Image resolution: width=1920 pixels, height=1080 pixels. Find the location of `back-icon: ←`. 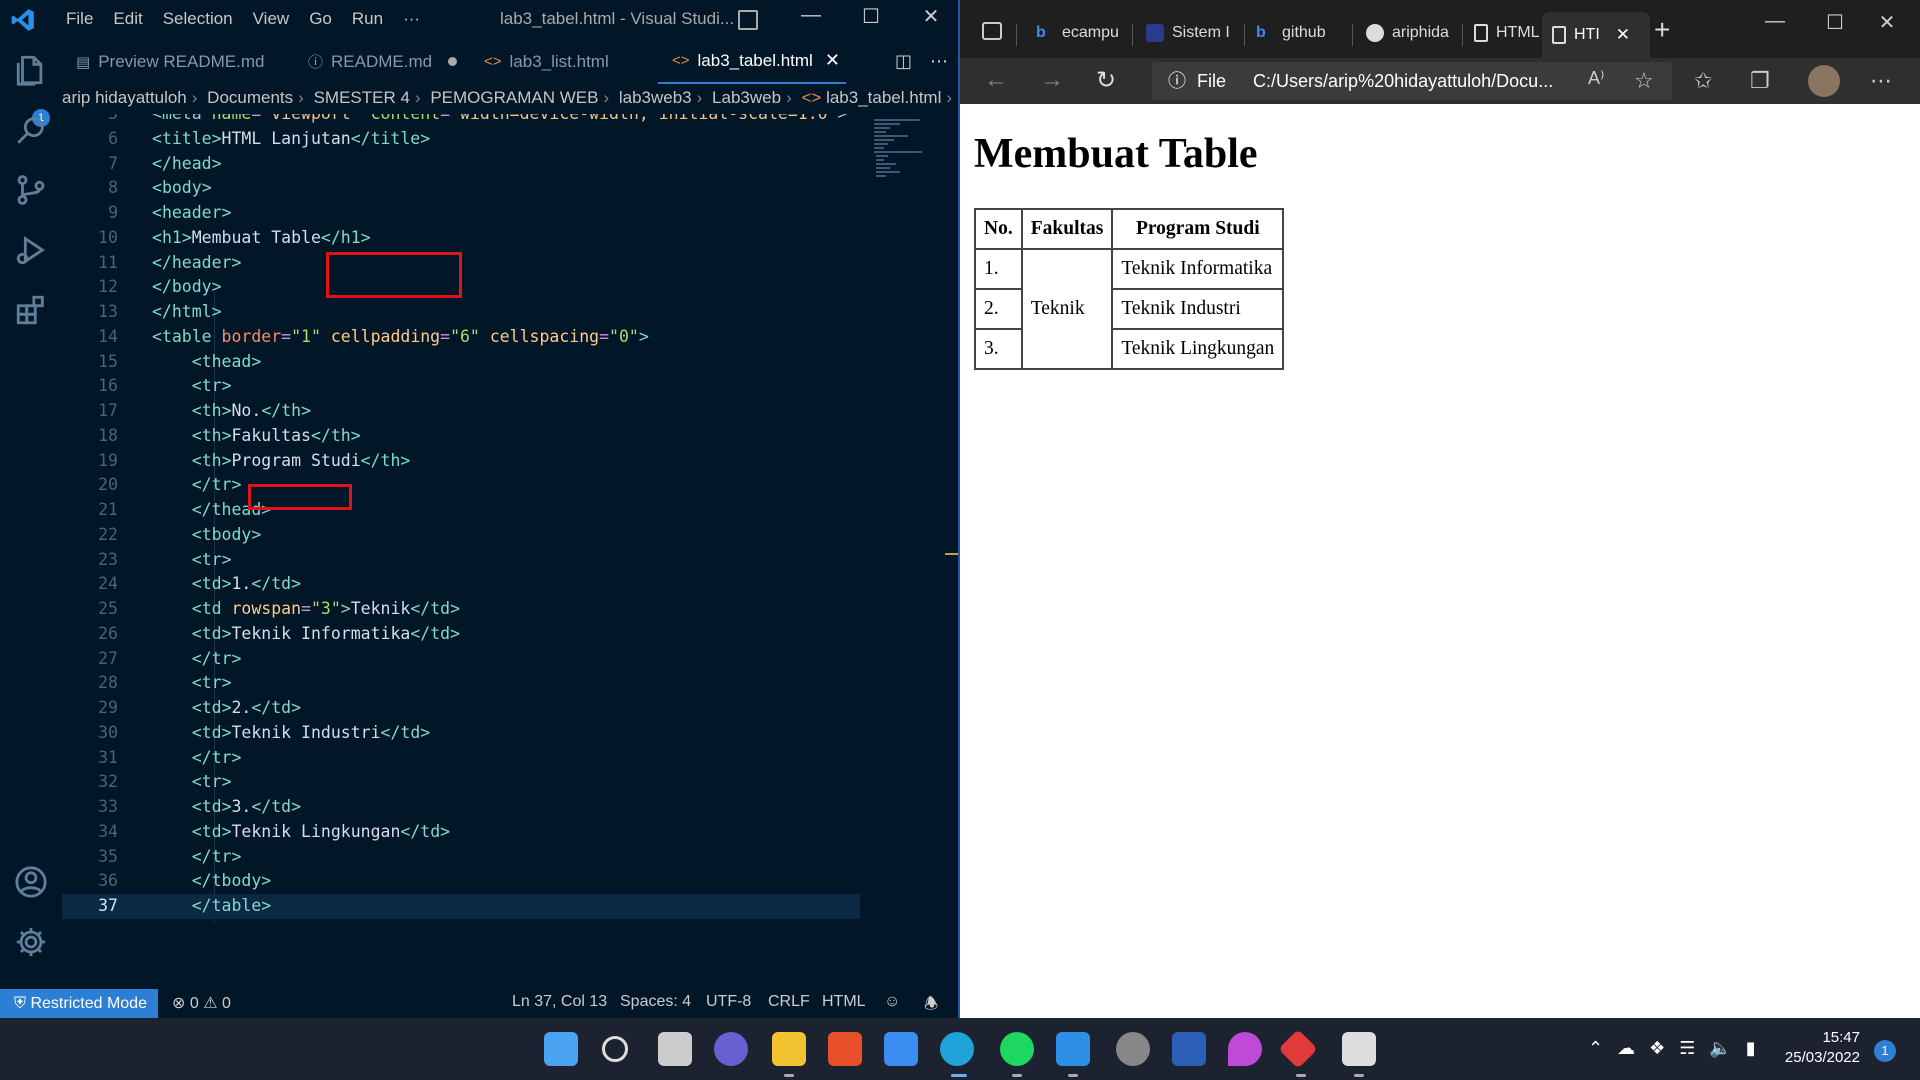

back-icon: ← is located at coordinates (996, 80).